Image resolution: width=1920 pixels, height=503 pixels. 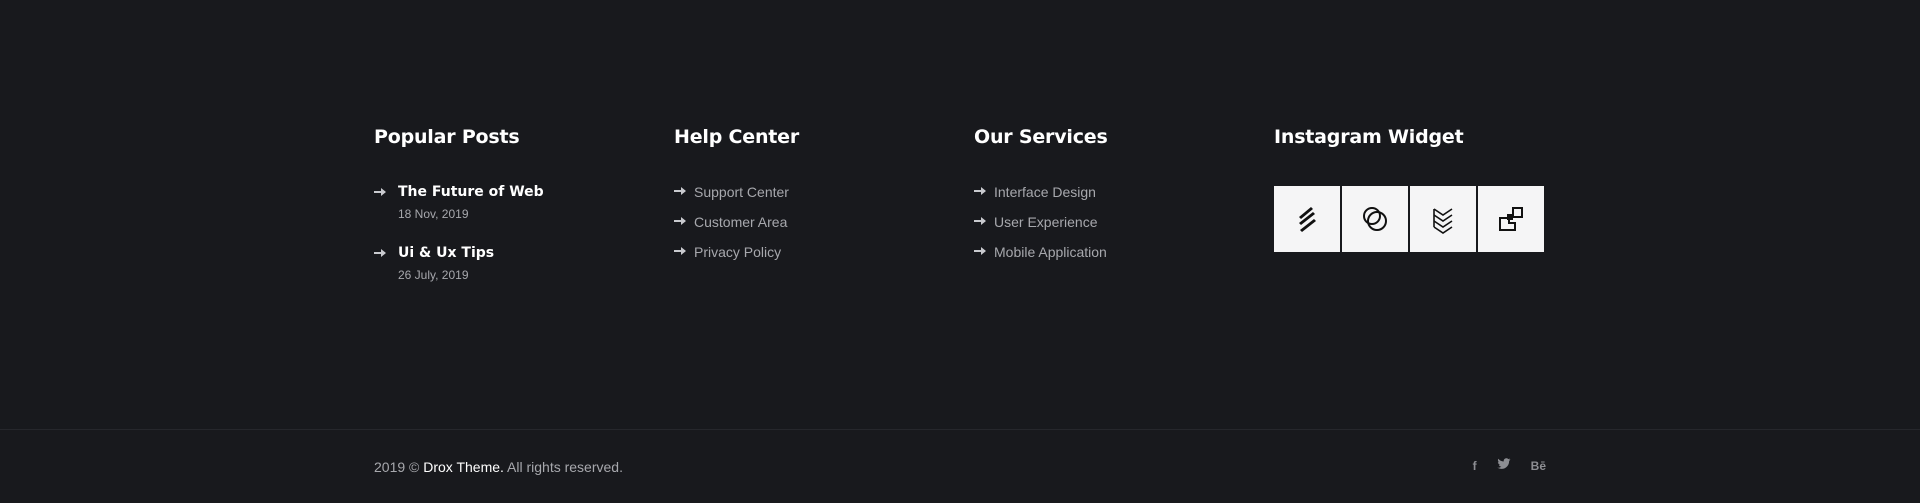 What do you see at coordinates (433, 275) in the screenshot?
I see `post-date: 26 July, 2019` at bounding box center [433, 275].